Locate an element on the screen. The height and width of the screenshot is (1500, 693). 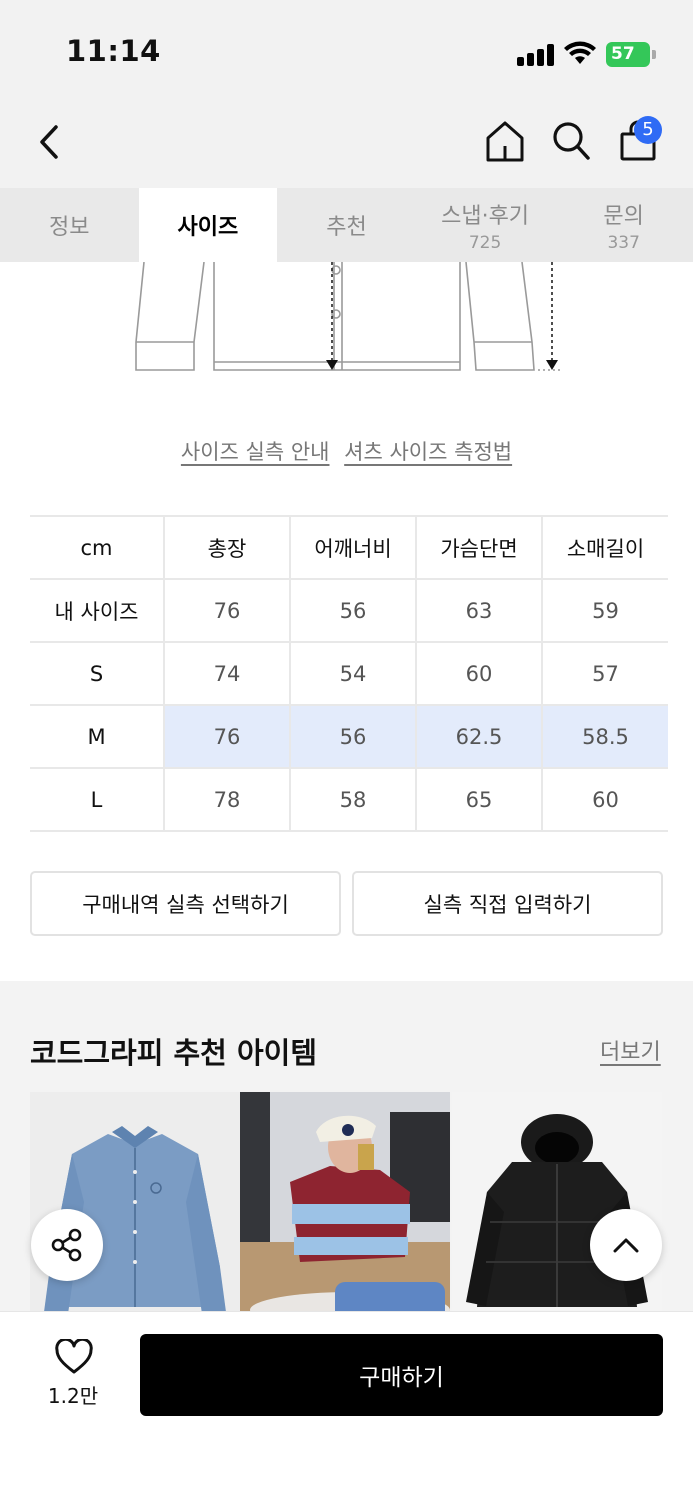
search-icon is located at coordinates (571, 141).